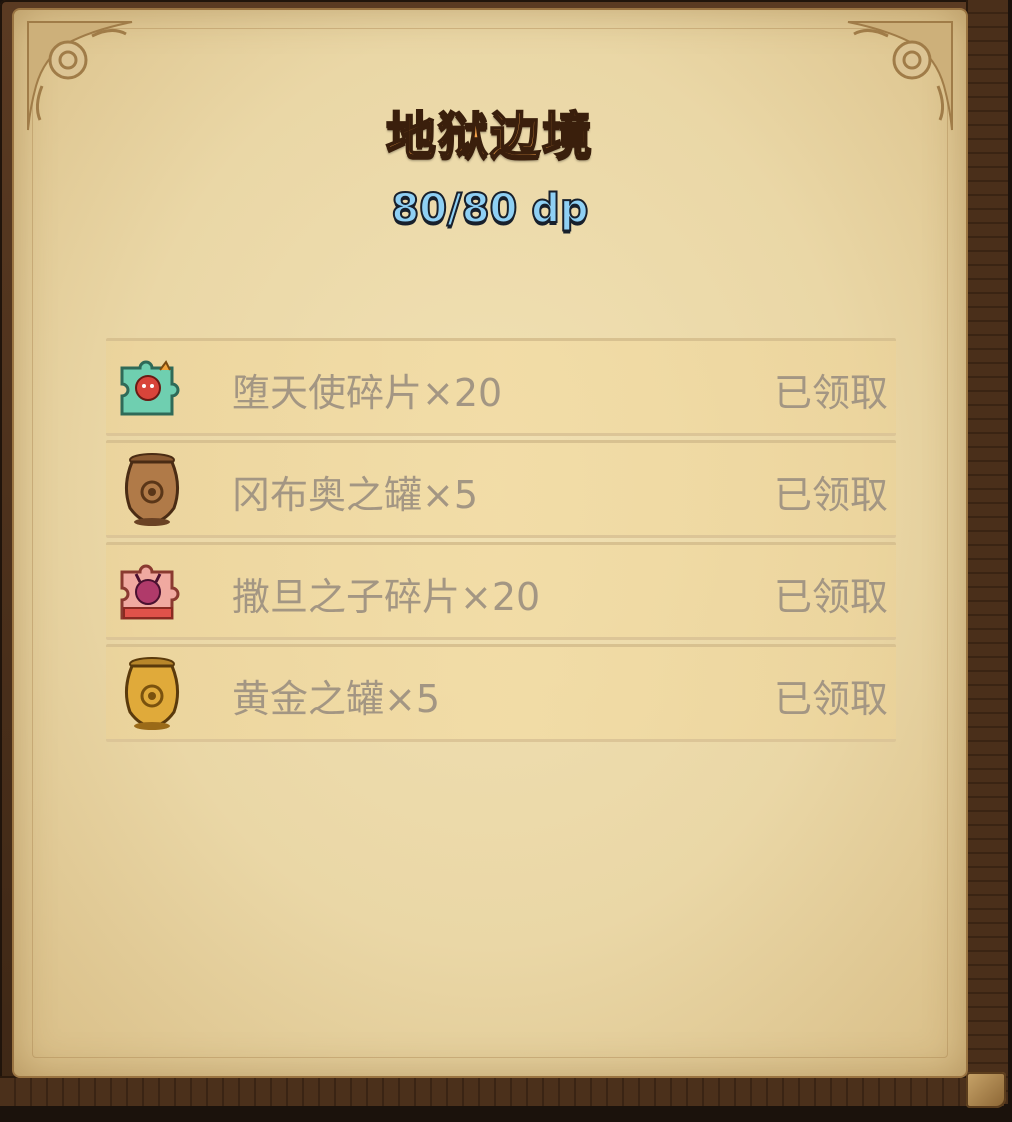 This screenshot has width=1012, height=1122. What do you see at coordinates (502, 1091) in the screenshot?
I see `book-bottom-edge` at bounding box center [502, 1091].